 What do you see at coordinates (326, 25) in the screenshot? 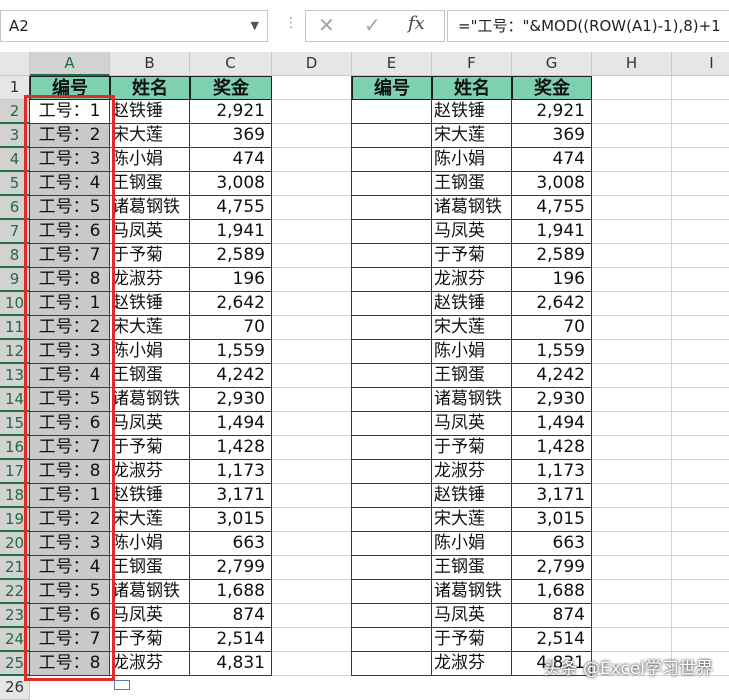
I see `cancel-icon: ✕` at bounding box center [326, 25].